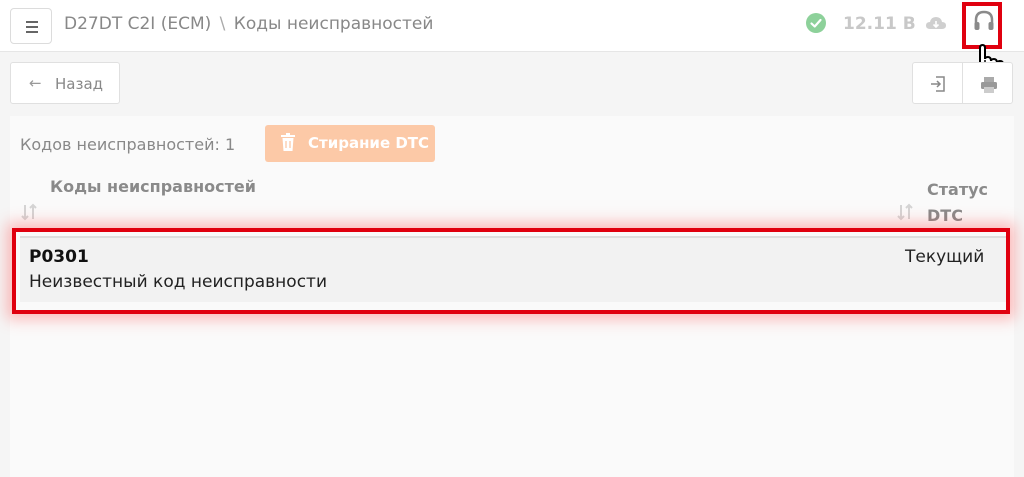 The width and height of the screenshot is (1024, 477). I want to click on column-header-status-line1: Статус, so click(957, 189).